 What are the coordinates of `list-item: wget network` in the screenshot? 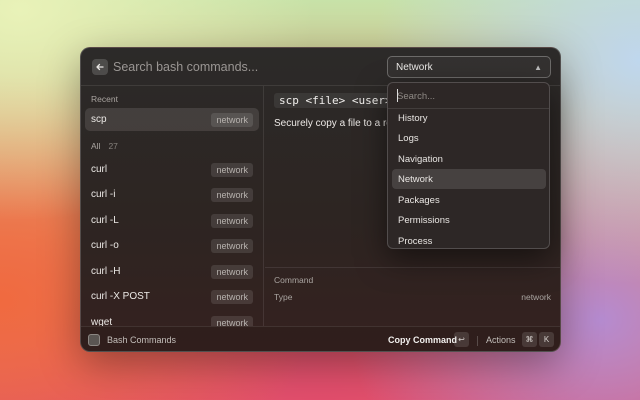 It's located at (172, 318).